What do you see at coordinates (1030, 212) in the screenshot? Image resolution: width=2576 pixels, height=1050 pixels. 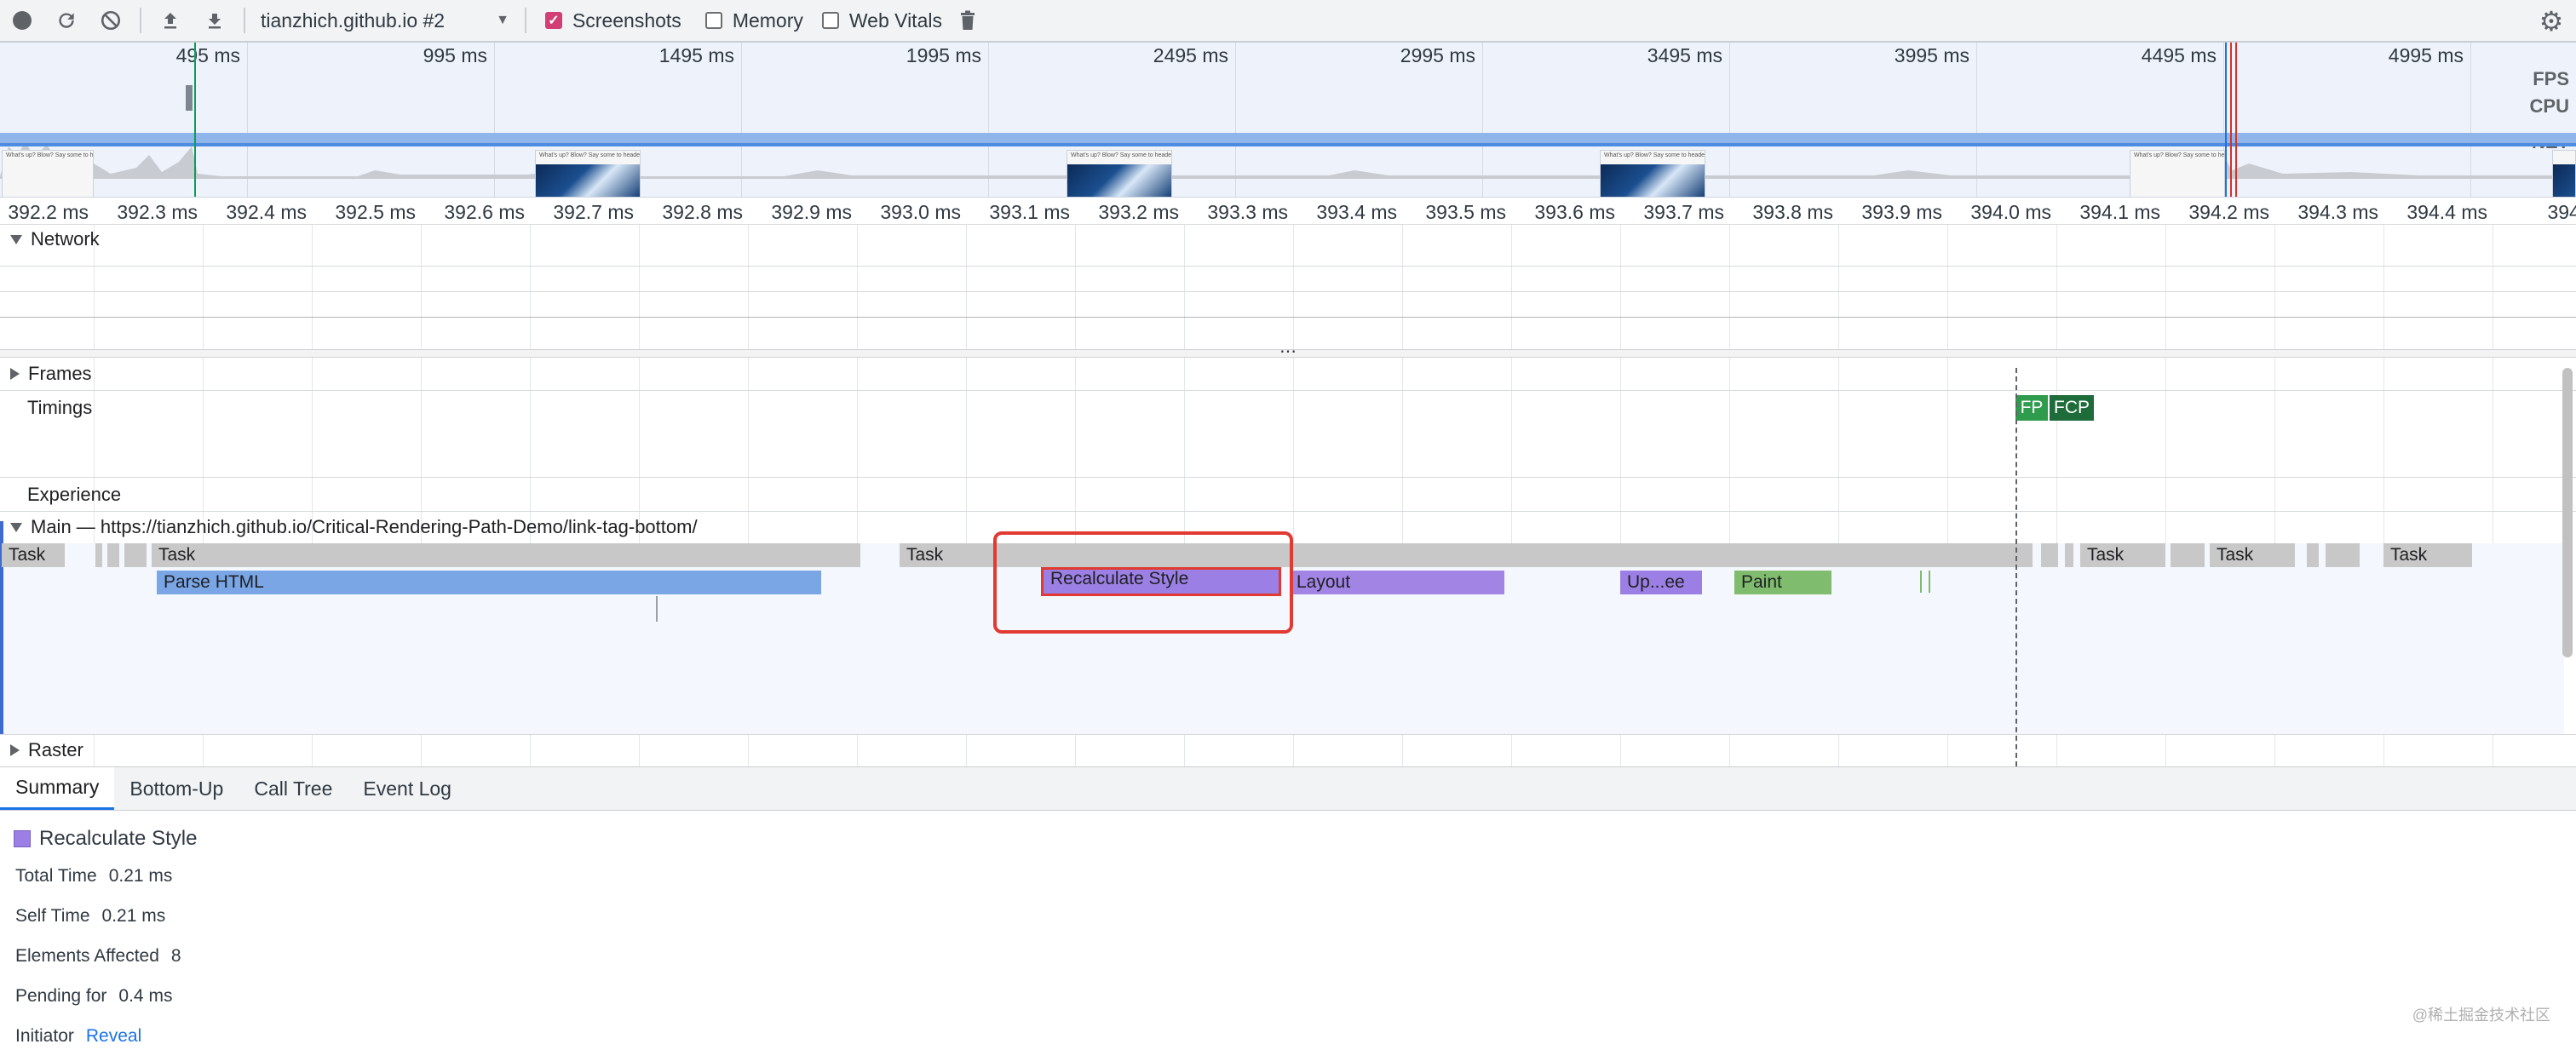 I see `ruler-tick-label: 393.1 ms` at bounding box center [1030, 212].